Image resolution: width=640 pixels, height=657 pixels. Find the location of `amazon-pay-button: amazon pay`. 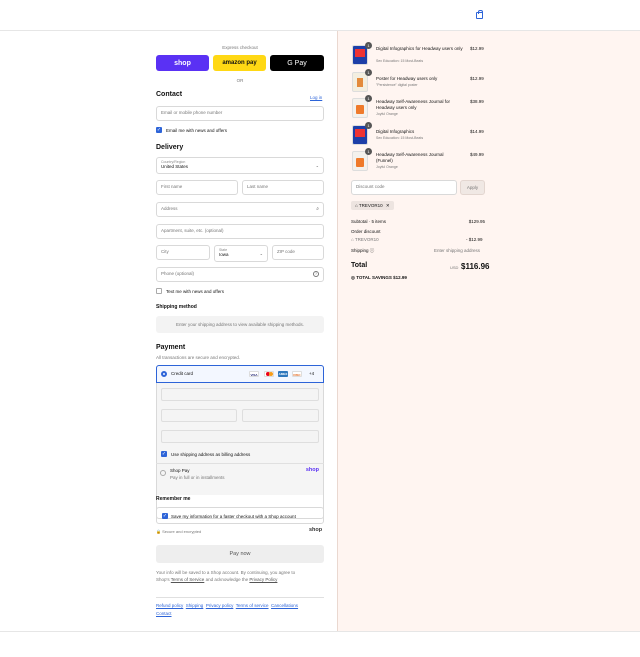

amazon-pay-button: amazon pay is located at coordinates (239, 63).